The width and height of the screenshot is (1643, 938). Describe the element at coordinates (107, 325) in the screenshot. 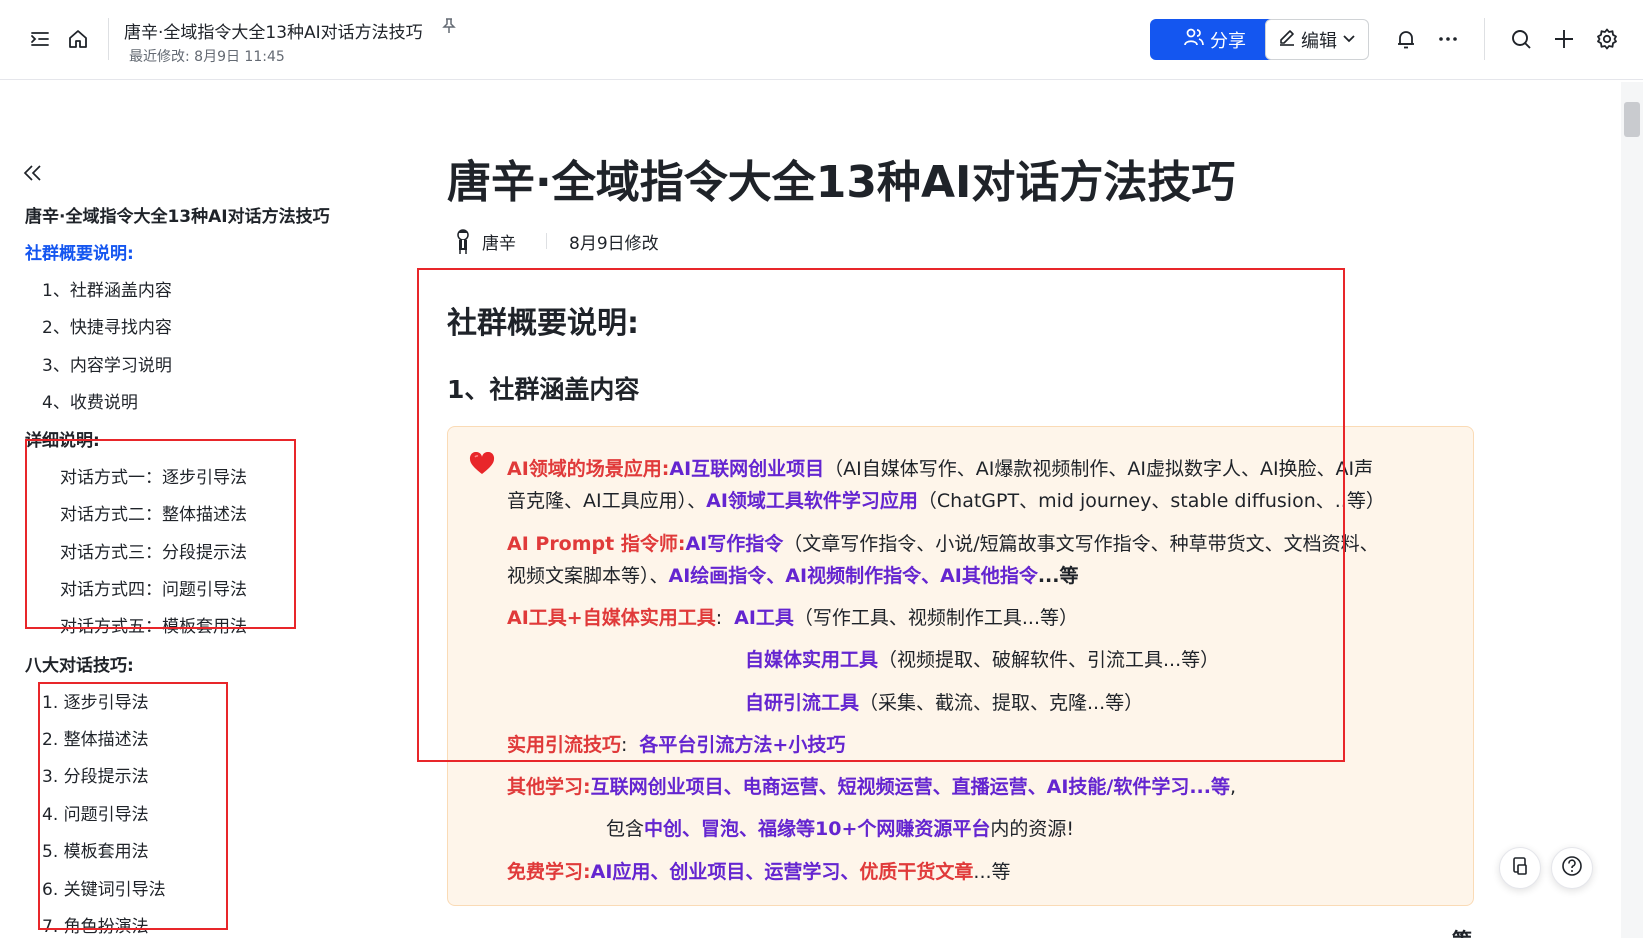

I see `toc-item: 2、快捷寻找内容` at that location.